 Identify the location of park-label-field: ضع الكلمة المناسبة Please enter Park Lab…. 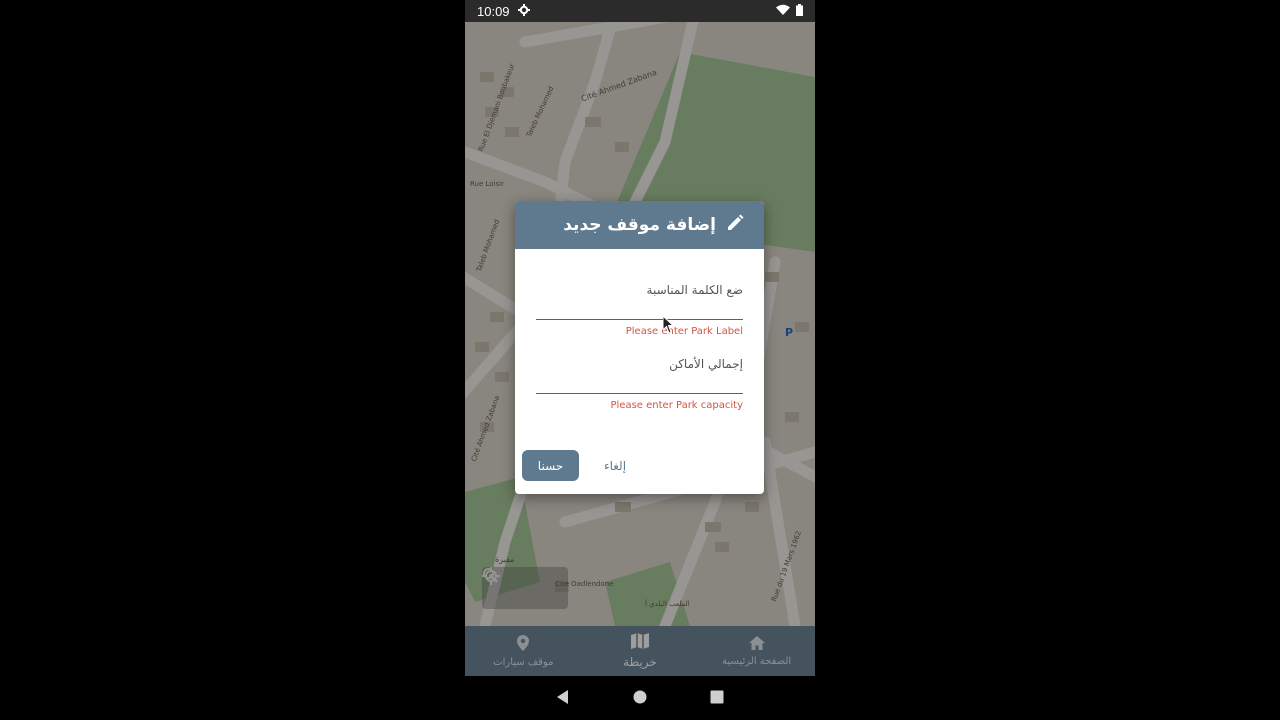
(639, 313).